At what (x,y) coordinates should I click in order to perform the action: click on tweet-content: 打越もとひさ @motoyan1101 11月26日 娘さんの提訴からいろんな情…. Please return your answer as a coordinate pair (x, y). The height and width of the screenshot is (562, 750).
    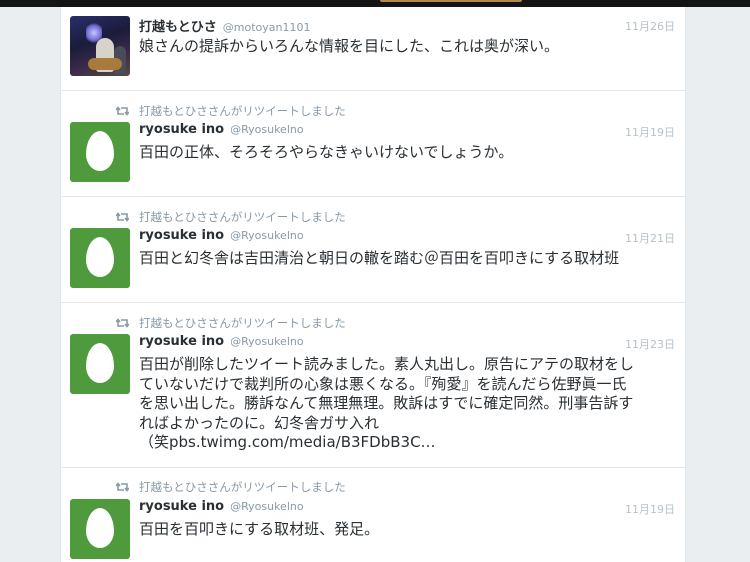
    Looking at the image, I should click on (412, 46).